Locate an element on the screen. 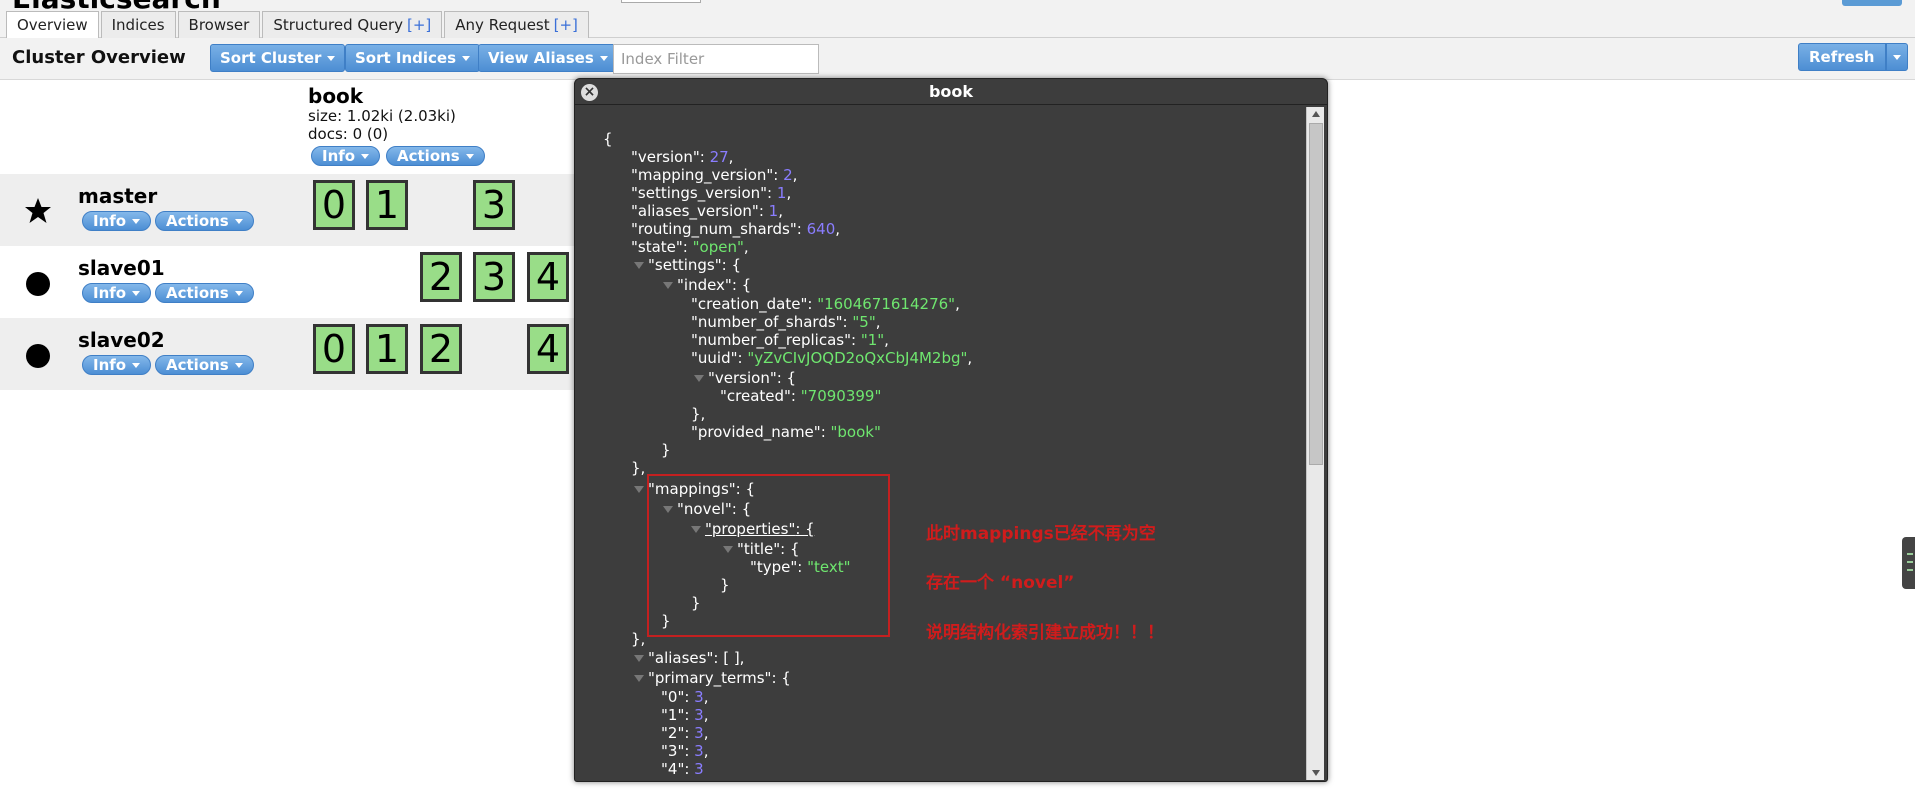  json-line: "primary_terms": { is located at coordinates (712, 678).